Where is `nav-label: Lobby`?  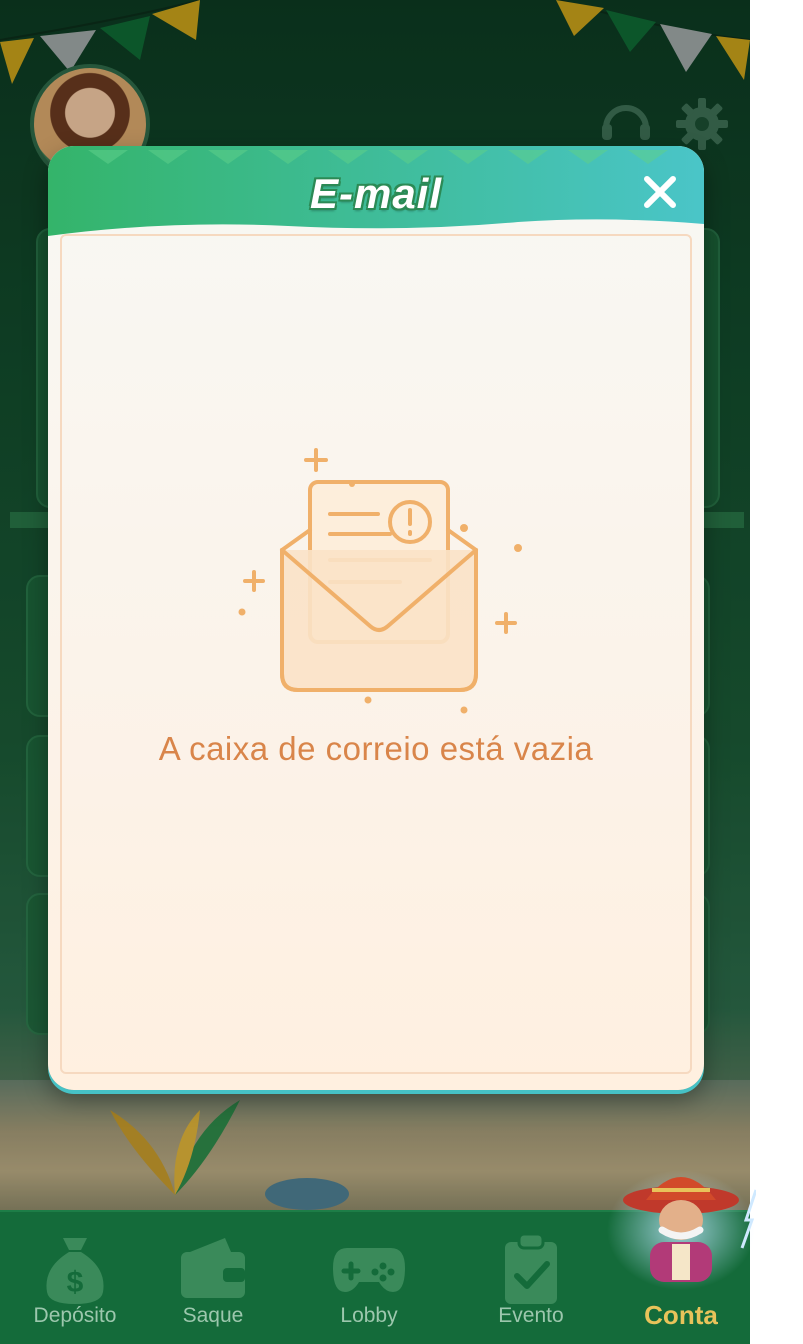
nav-label: Lobby is located at coordinates (369, 1315).